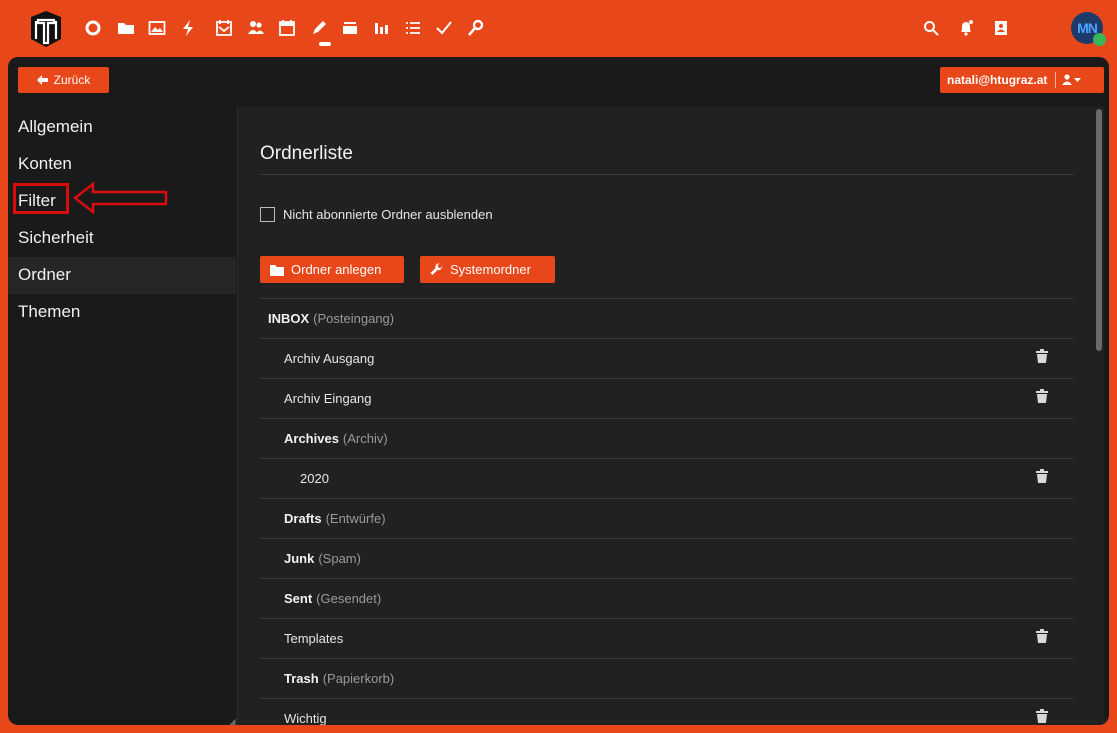  What do you see at coordinates (1099, 230) in the screenshot?
I see `scrollbar-thumb` at bounding box center [1099, 230].